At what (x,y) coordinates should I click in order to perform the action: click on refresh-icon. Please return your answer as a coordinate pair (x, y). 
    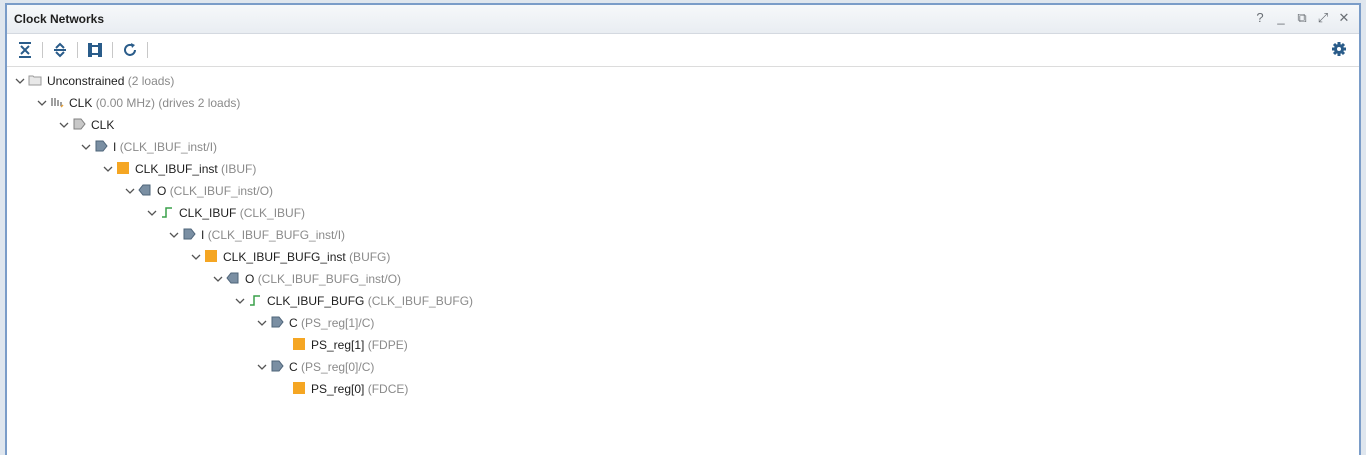
    Looking at the image, I should click on (131, 50).